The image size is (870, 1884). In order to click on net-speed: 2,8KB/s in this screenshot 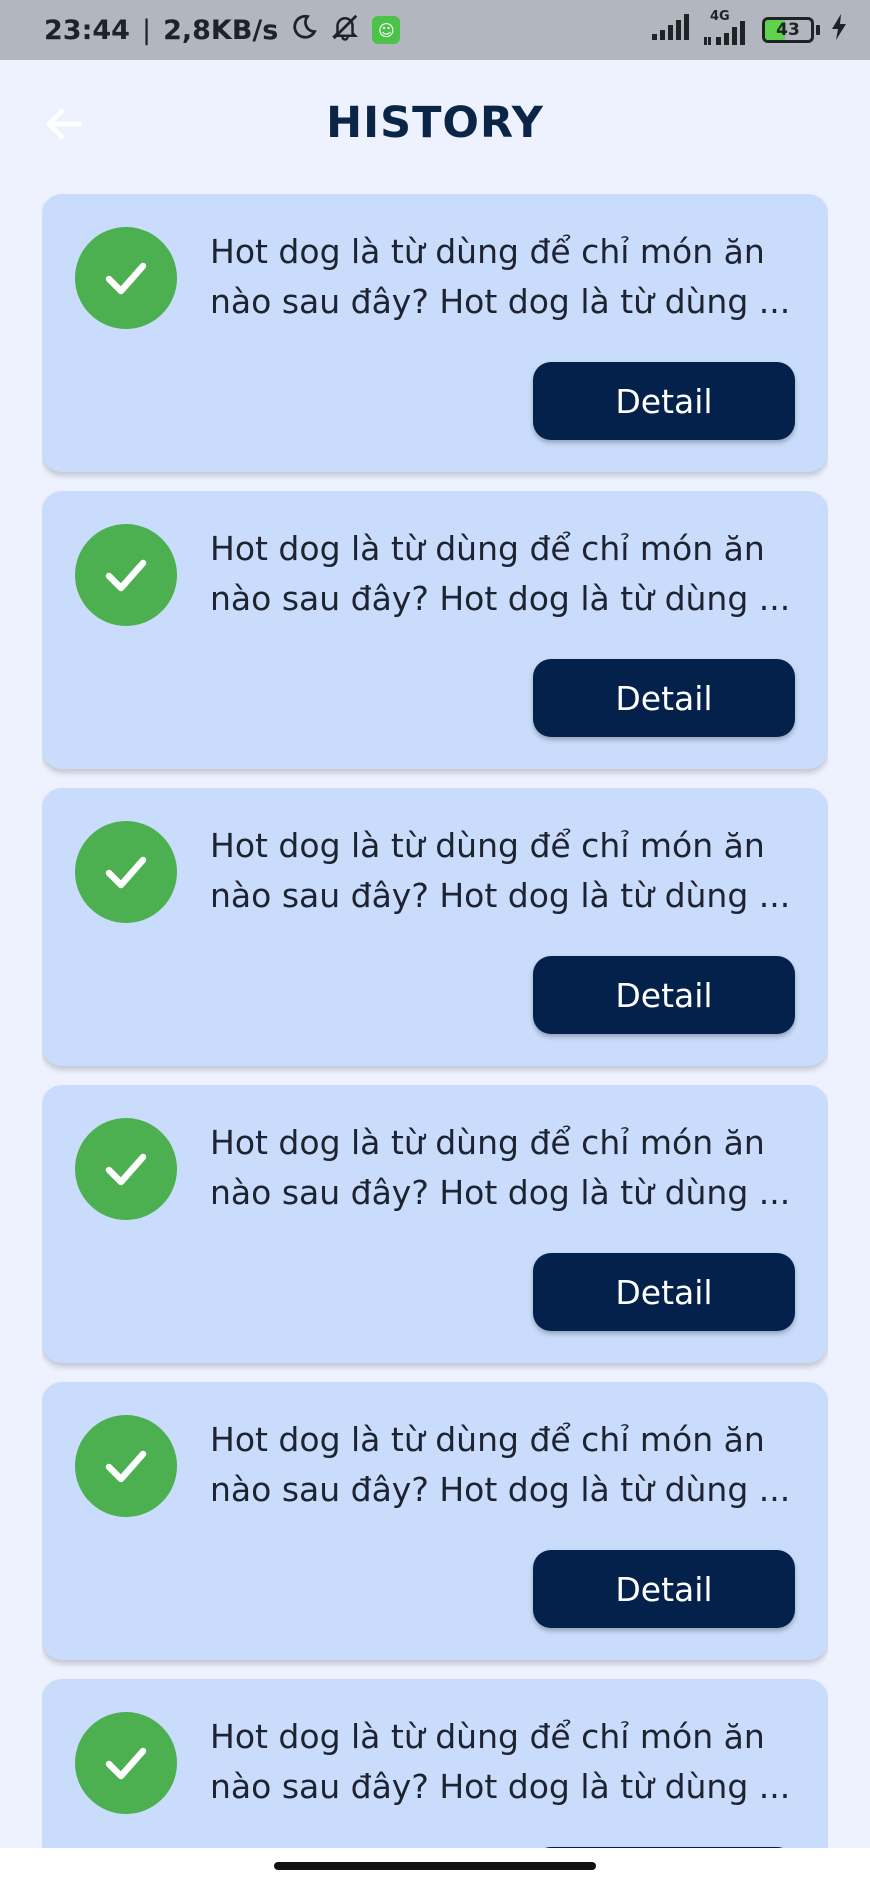, I will do `click(221, 30)`.